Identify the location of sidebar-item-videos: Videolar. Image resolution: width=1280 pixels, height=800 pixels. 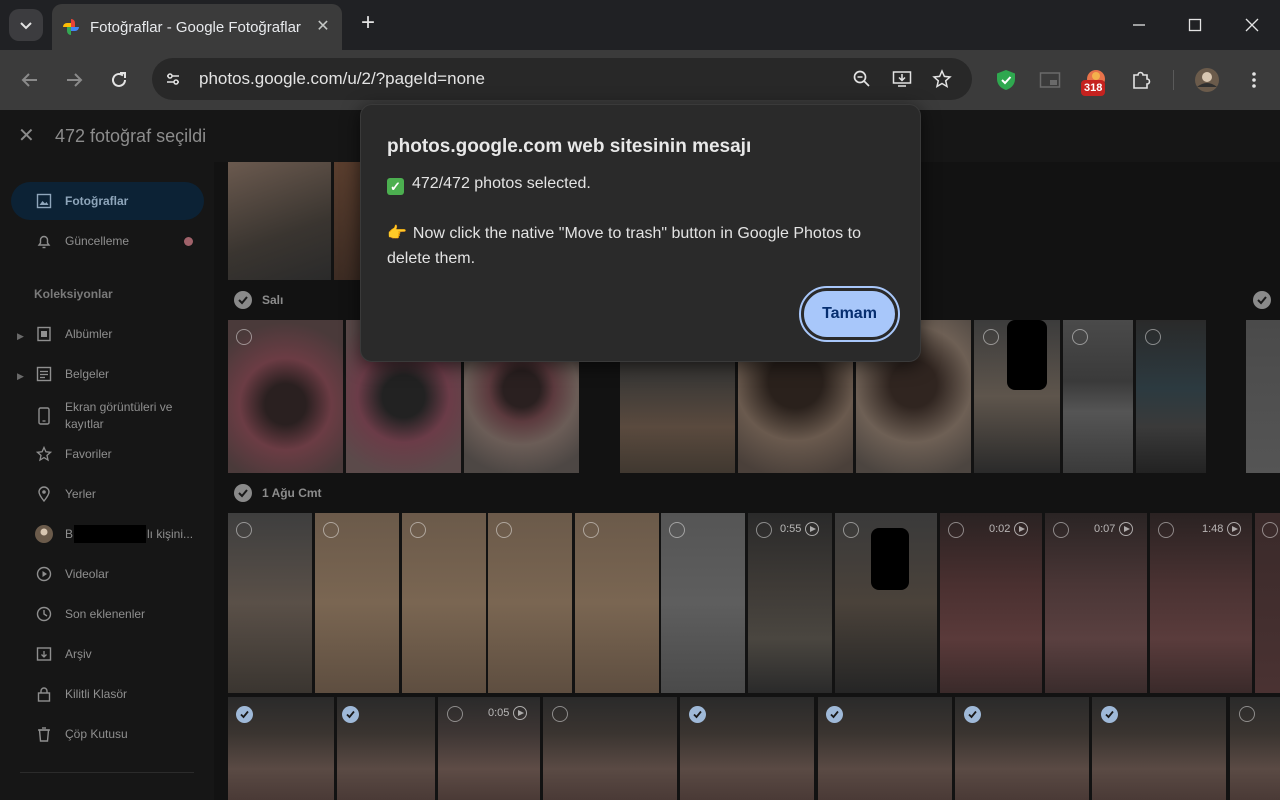
(107, 574).